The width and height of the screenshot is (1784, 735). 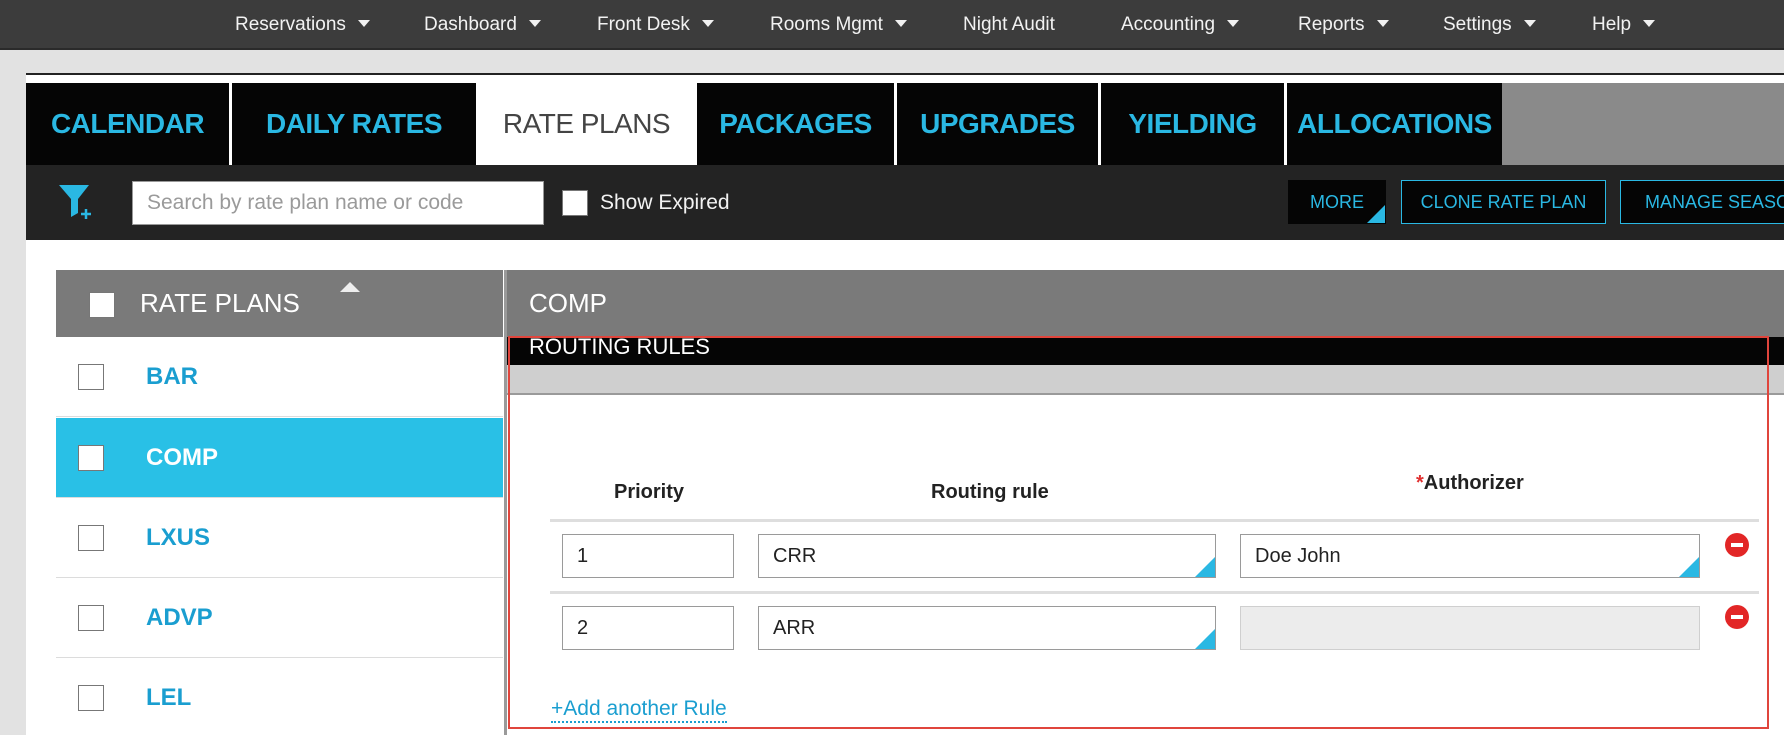 What do you see at coordinates (1702, 202) in the screenshot?
I see `manage-seasons-button: MANAGE SEASO` at bounding box center [1702, 202].